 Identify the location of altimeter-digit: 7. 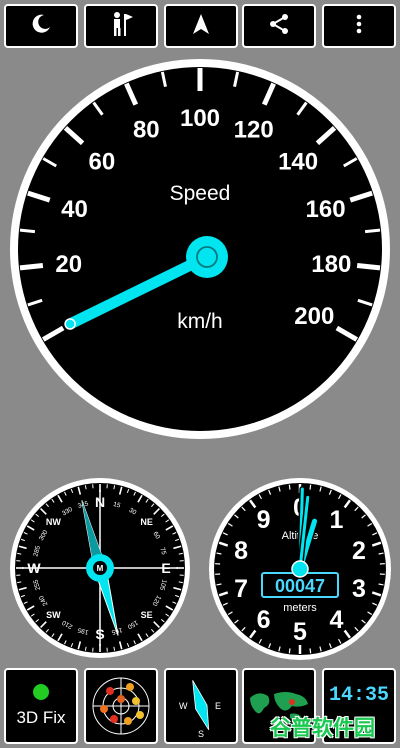
(241, 589).